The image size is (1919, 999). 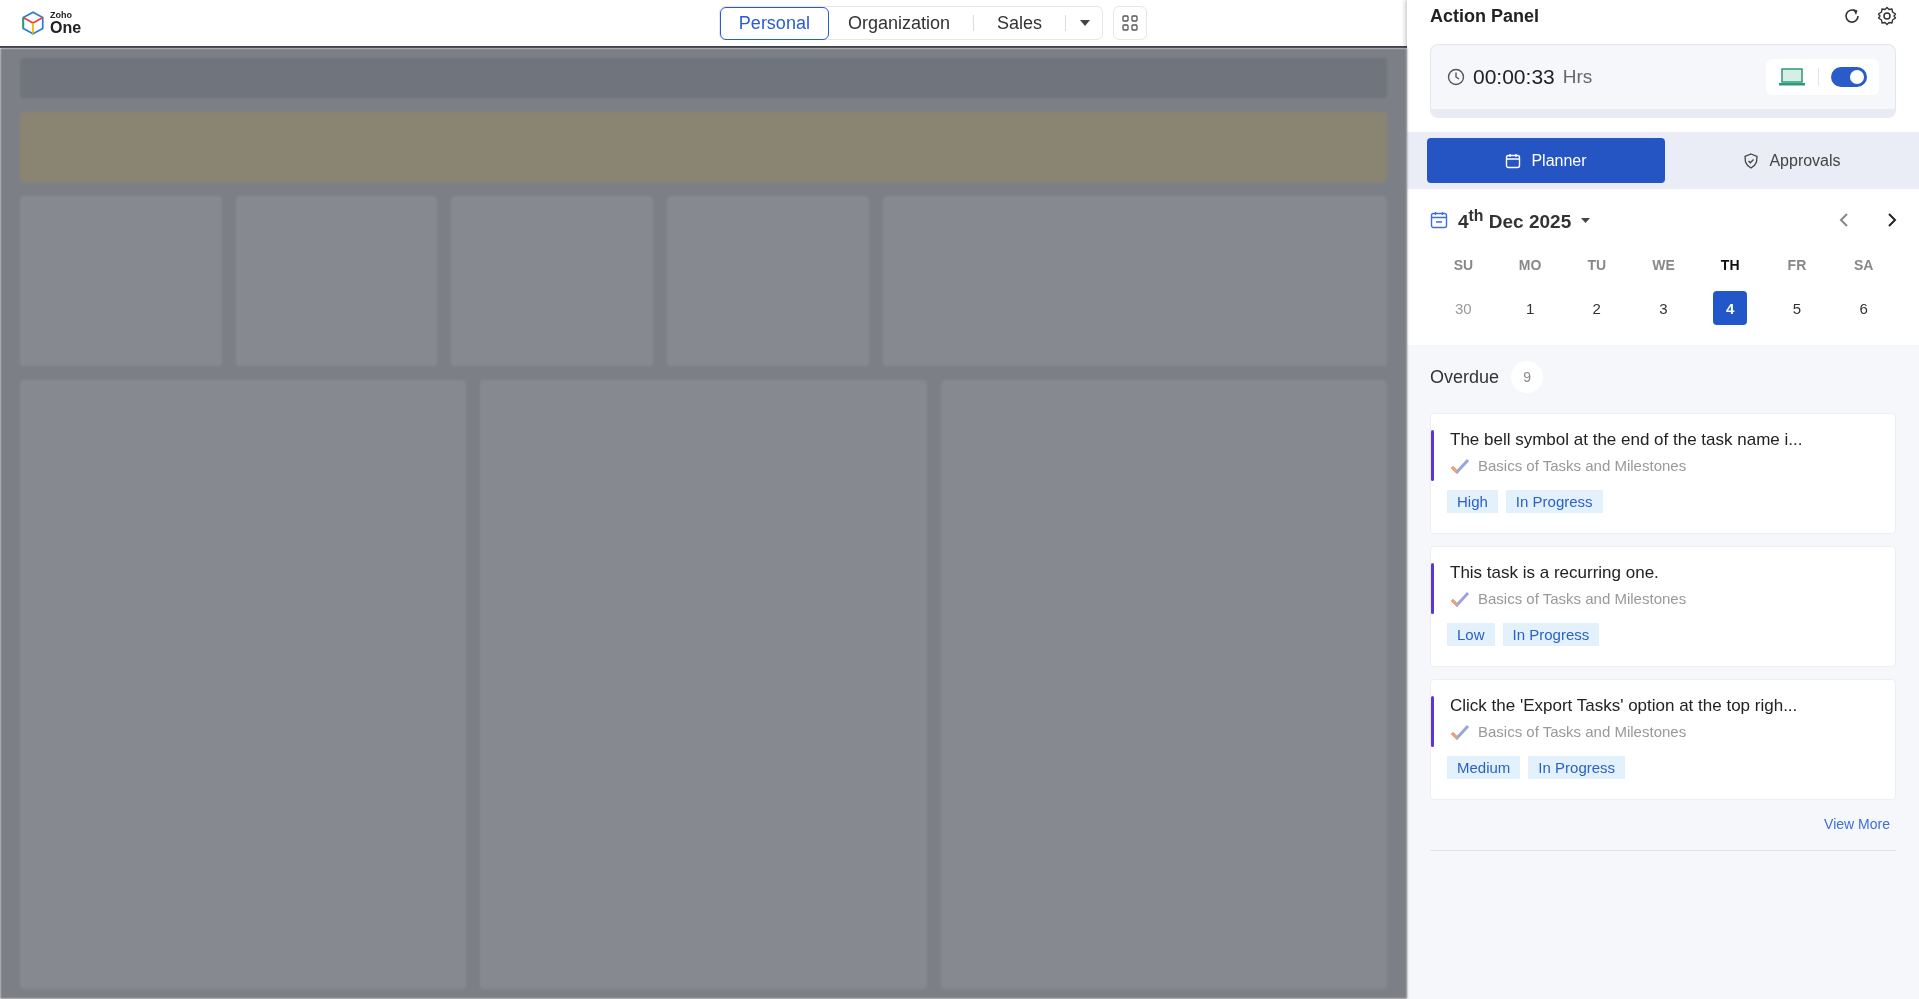 What do you see at coordinates (1555, 573) in the screenshot?
I see `task-title: This task is a recurring one.` at bounding box center [1555, 573].